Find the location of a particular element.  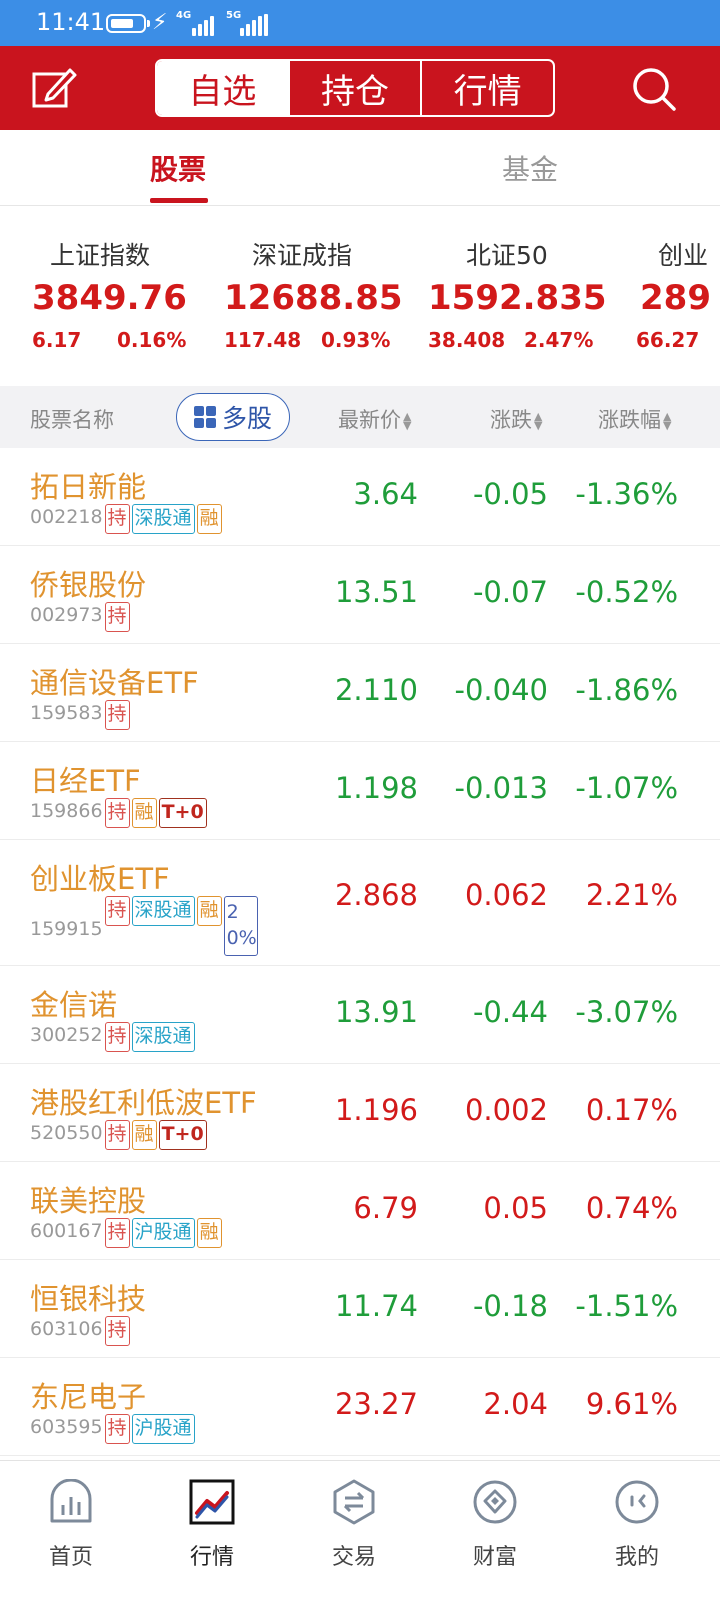

stock-change: 0.05 is located at coordinates (515, 1208).